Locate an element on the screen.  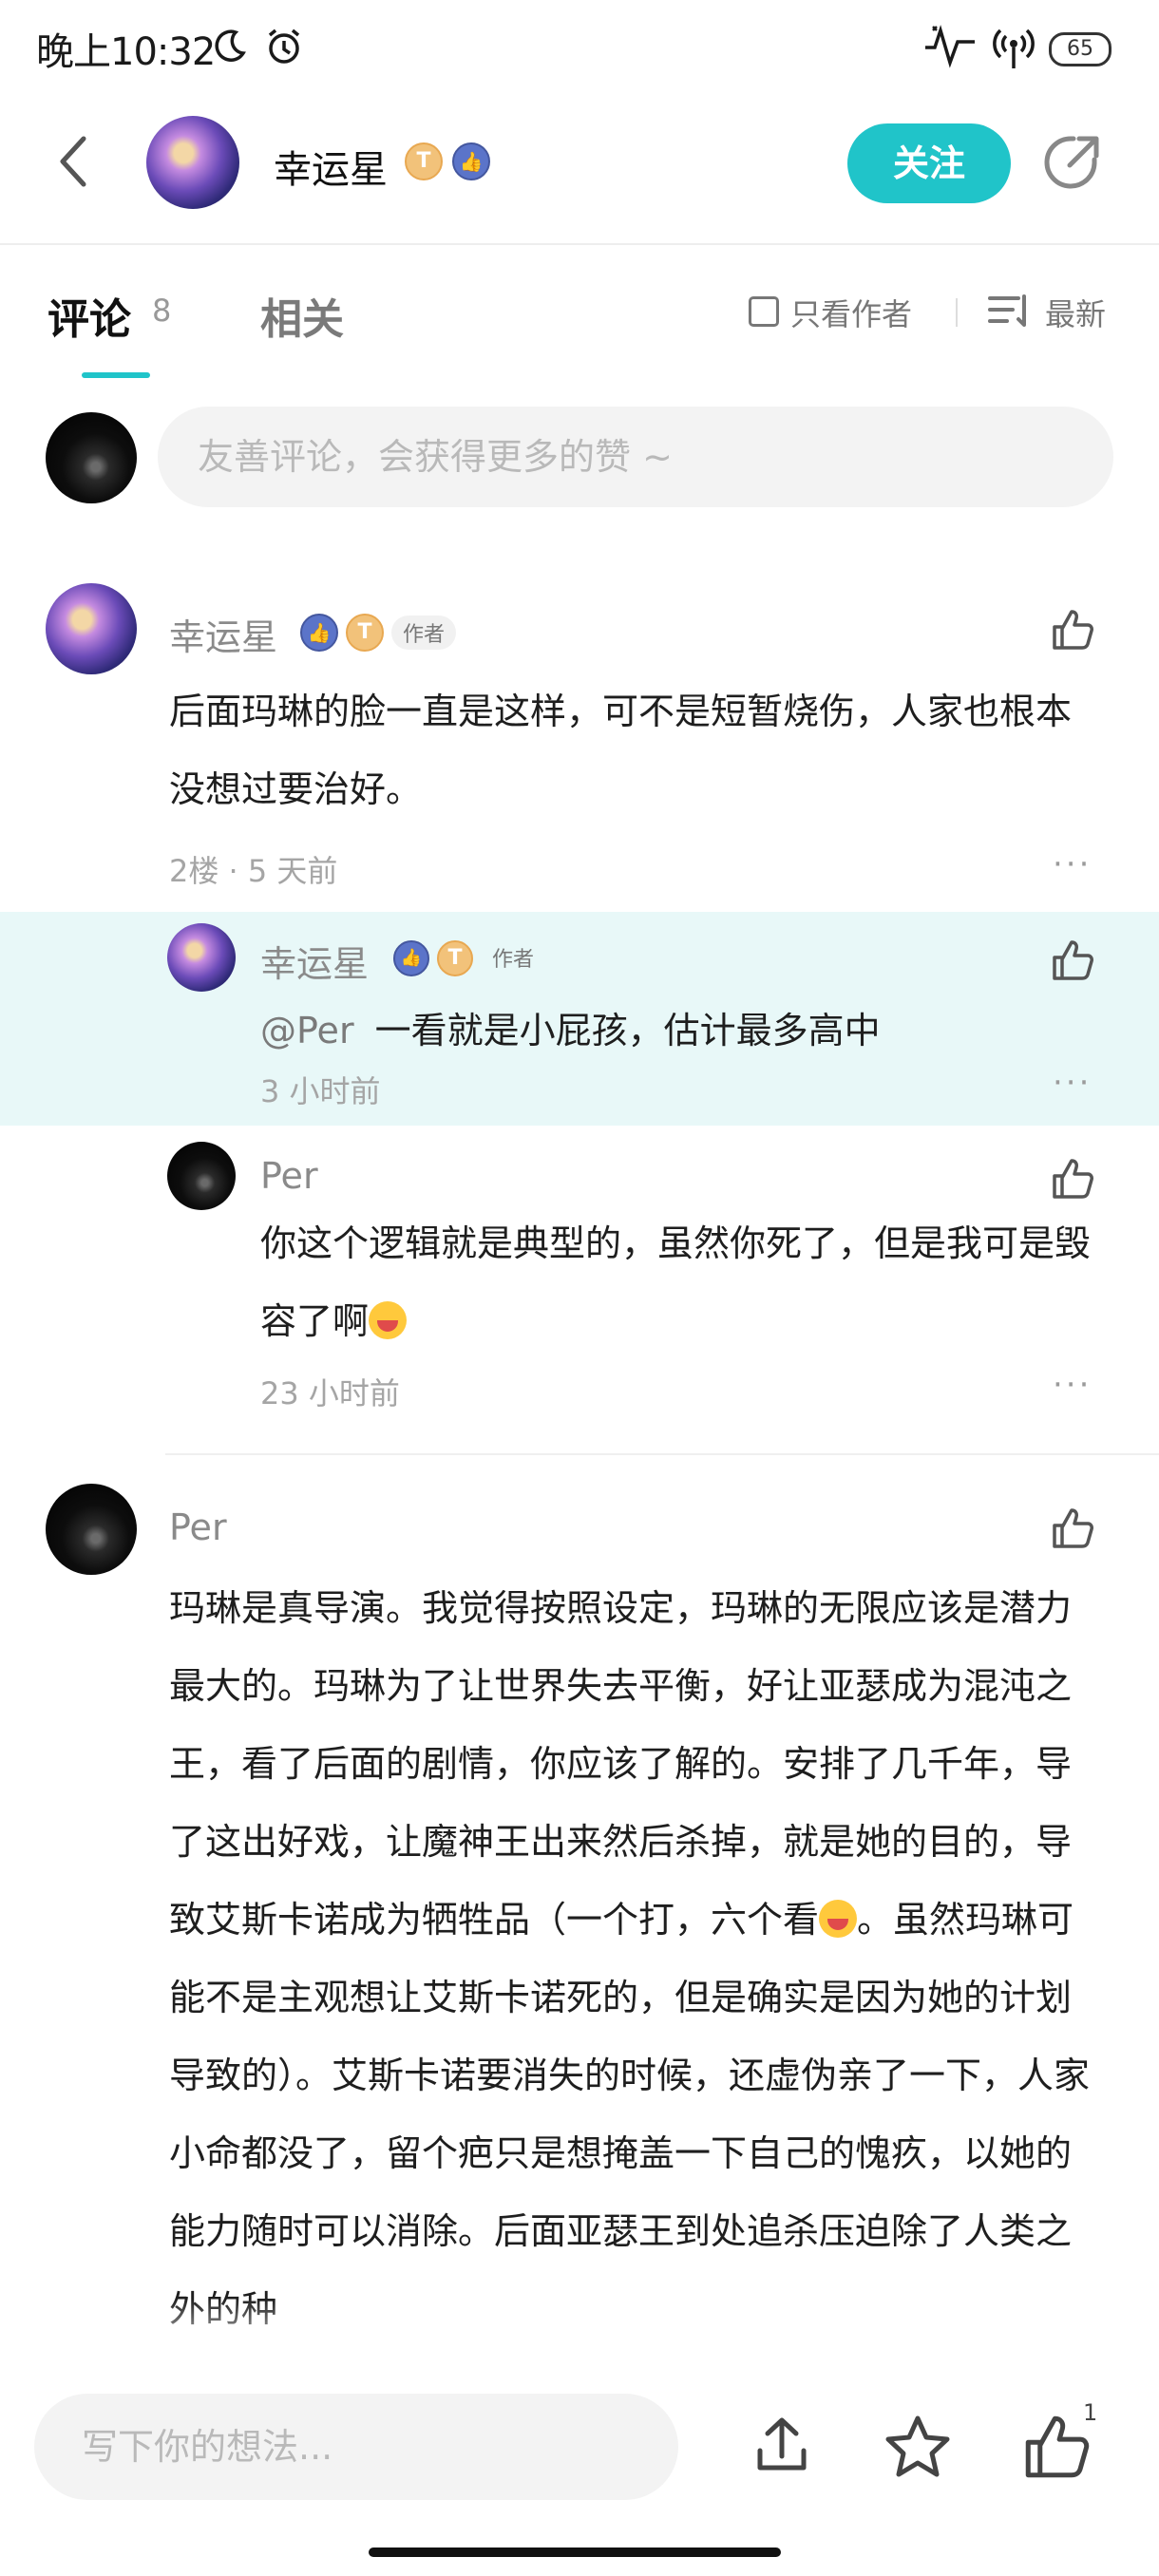
moon-icon is located at coordinates (230, 47).